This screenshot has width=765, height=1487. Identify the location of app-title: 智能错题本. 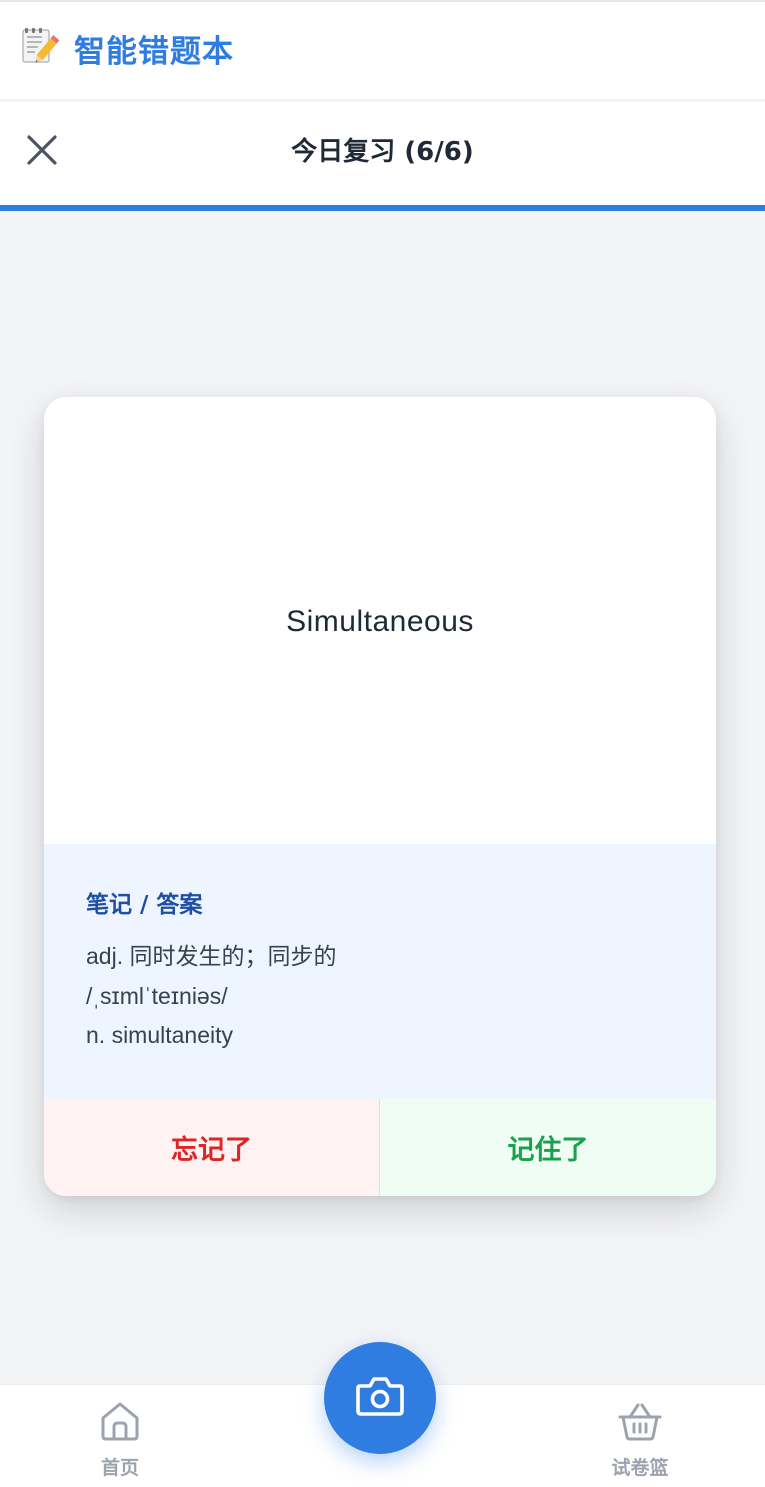
(154, 52).